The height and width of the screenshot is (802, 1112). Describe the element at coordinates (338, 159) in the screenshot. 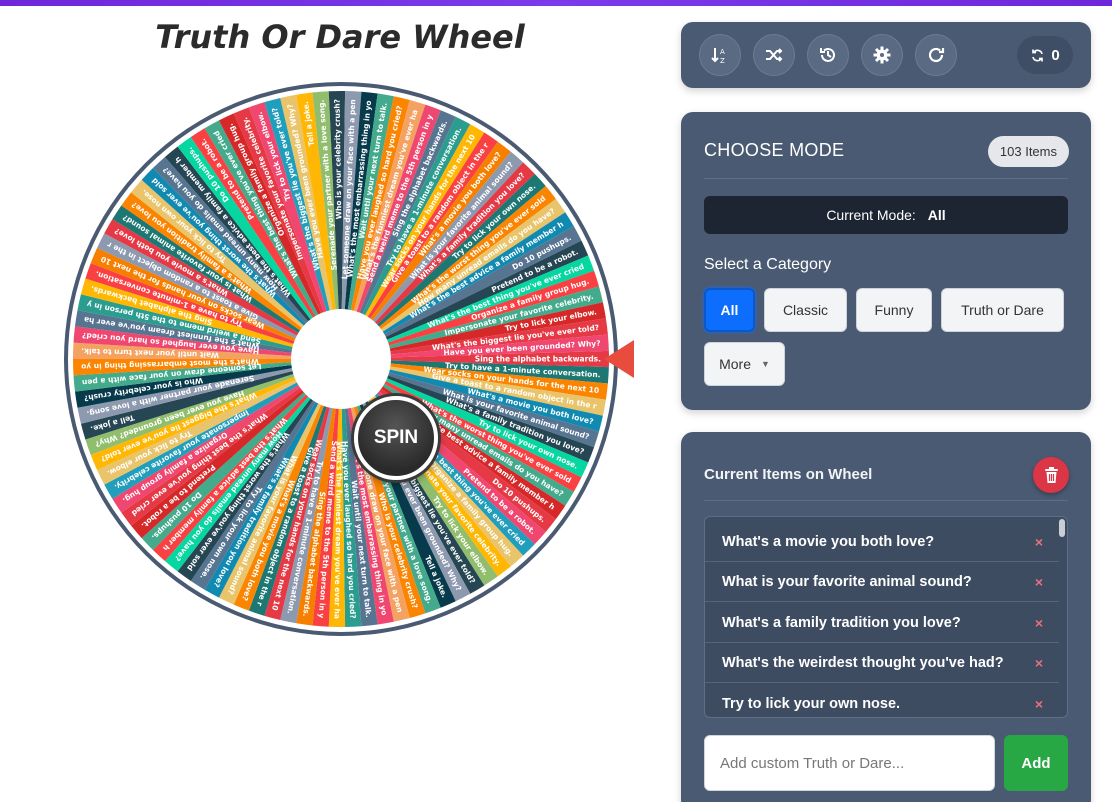

I see `wheel-segment-label: Who is your celebrity crush?` at that location.